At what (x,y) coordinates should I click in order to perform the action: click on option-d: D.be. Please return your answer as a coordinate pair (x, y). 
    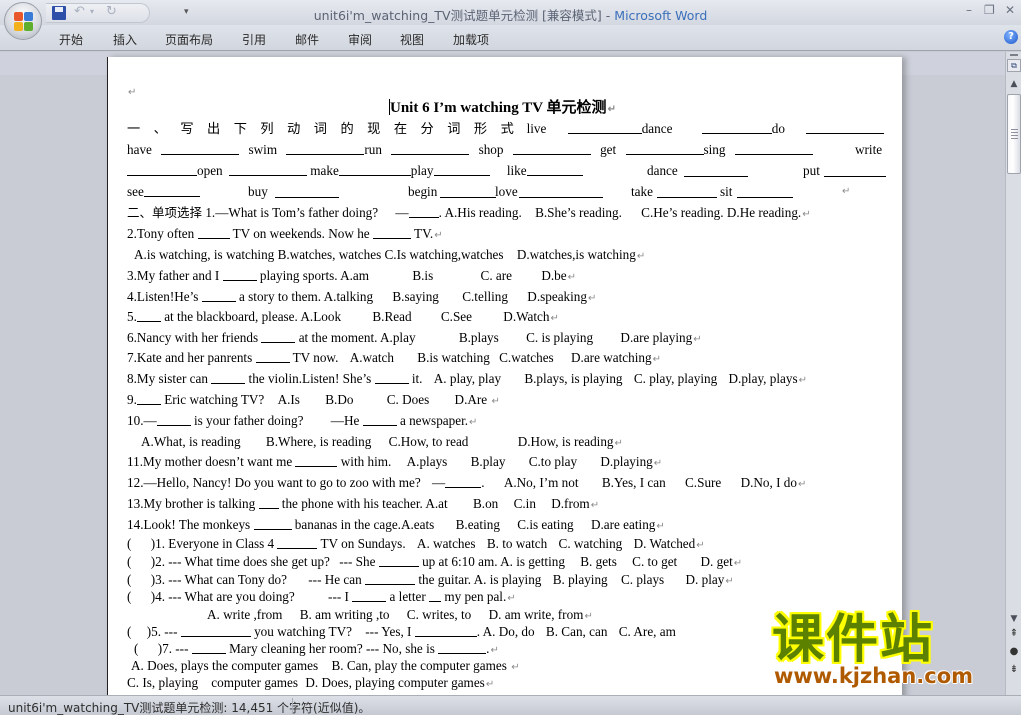
    Looking at the image, I should click on (554, 275).